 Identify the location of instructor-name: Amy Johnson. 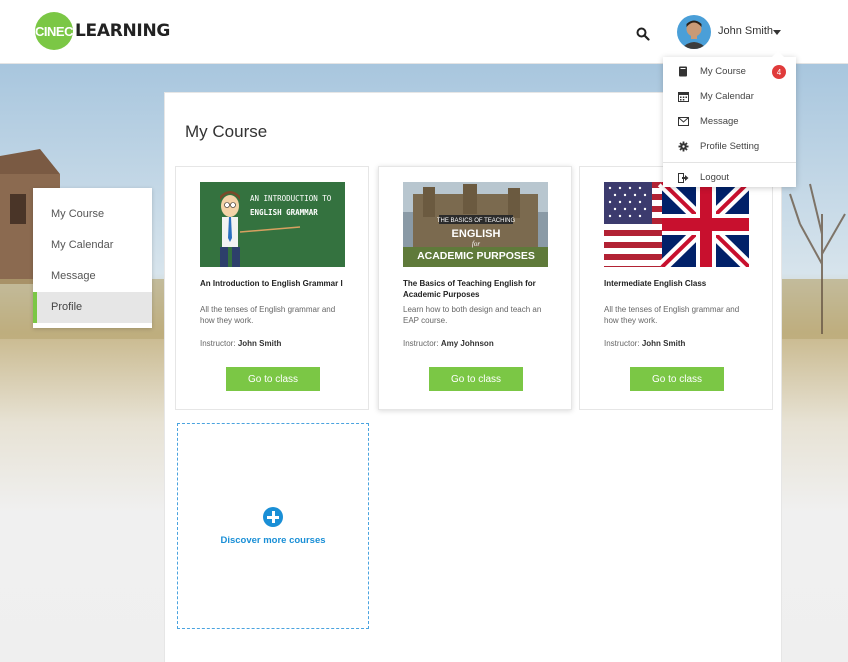
(467, 343).